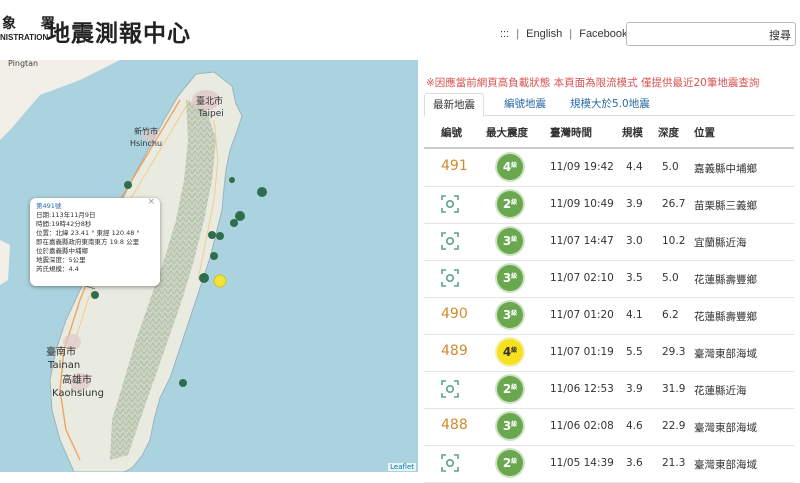 Image resolution: width=800 pixels, height=483 pixels. Describe the element at coordinates (209, 101) in the screenshot. I see `map-label-taipei-zh: 臺北市` at that location.